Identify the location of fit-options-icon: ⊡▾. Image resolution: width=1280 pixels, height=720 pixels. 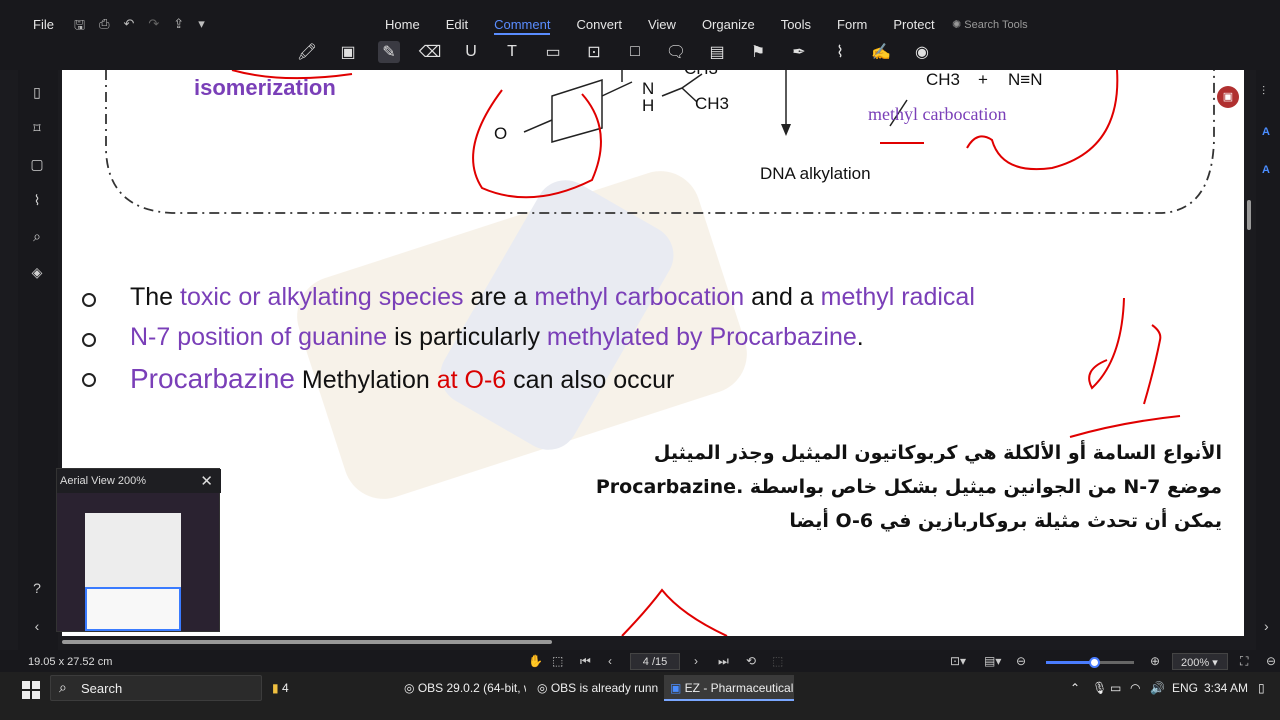
(958, 661).